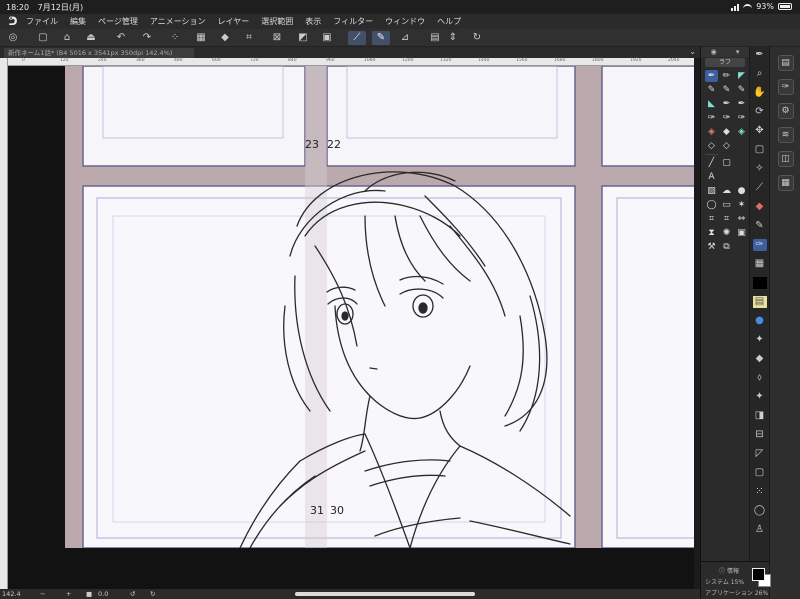 The height and width of the screenshot is (599, 800). Describe the element at coordinates (726, 247) in the screenshot. I see `copy-tool-icon: ⧉` at that location.